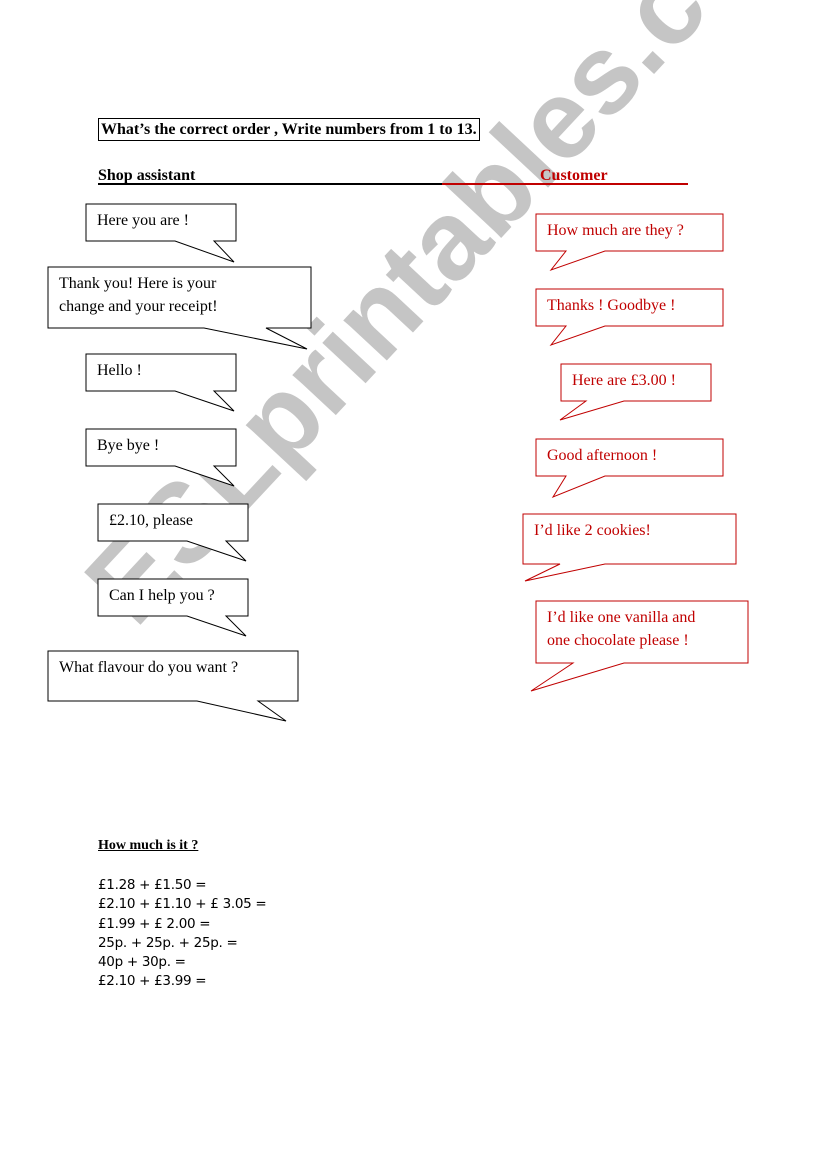 The width and height of the screenshot is (826, 1169). I want to click on sum-item: 40p + 30p. =, so click(142, 962).